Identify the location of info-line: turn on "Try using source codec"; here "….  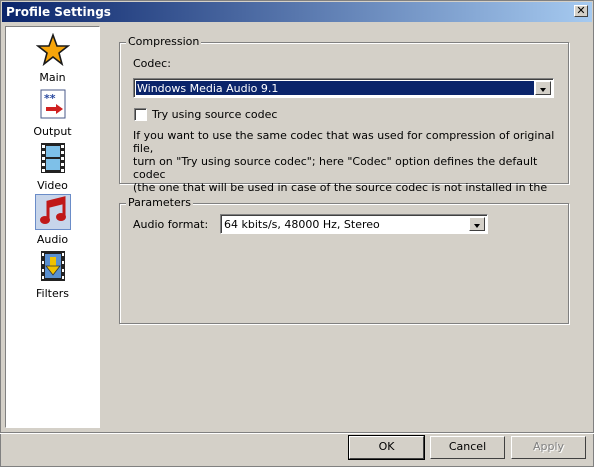
(335, 168).